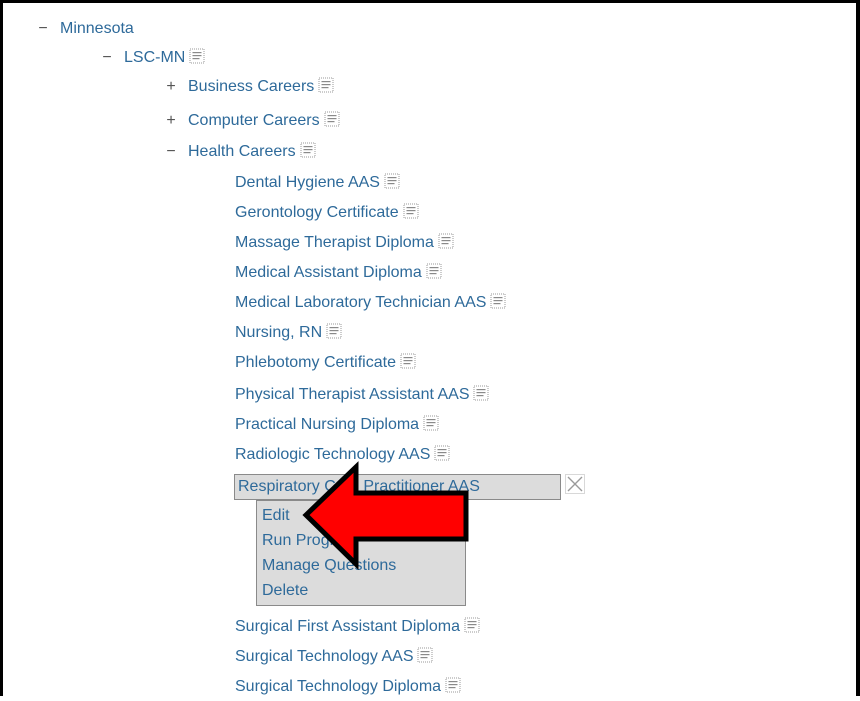 This screenshot has width=860, height=701. I want to click on tree-leaf-program: Surgical Technology Diploma, so click(348, 687).